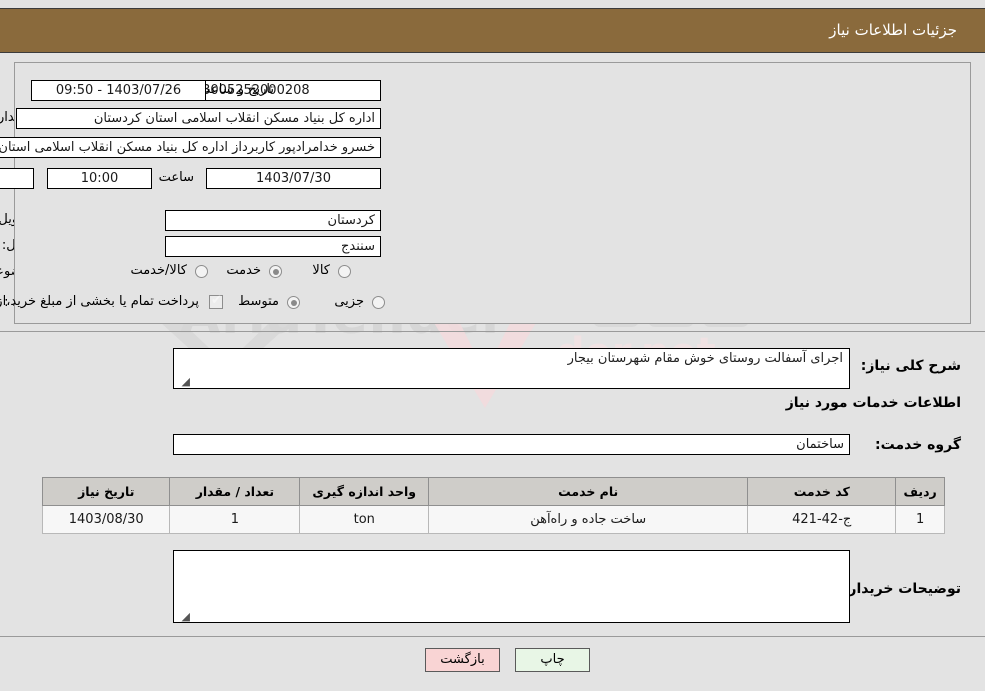 Image resolution: width=985 pixels, height=691 pixels. Describe the element at coordinates (378, 302) in the screenshot. I see `process-radio-jozi` at that location.